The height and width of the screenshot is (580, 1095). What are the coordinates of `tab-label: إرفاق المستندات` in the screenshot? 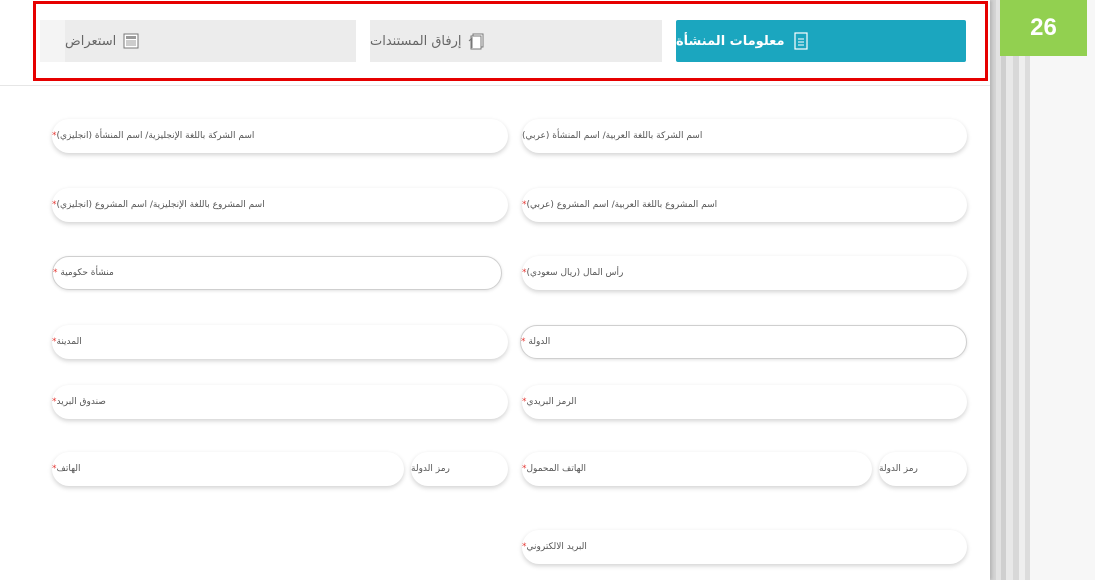 It's located at (416, 41).